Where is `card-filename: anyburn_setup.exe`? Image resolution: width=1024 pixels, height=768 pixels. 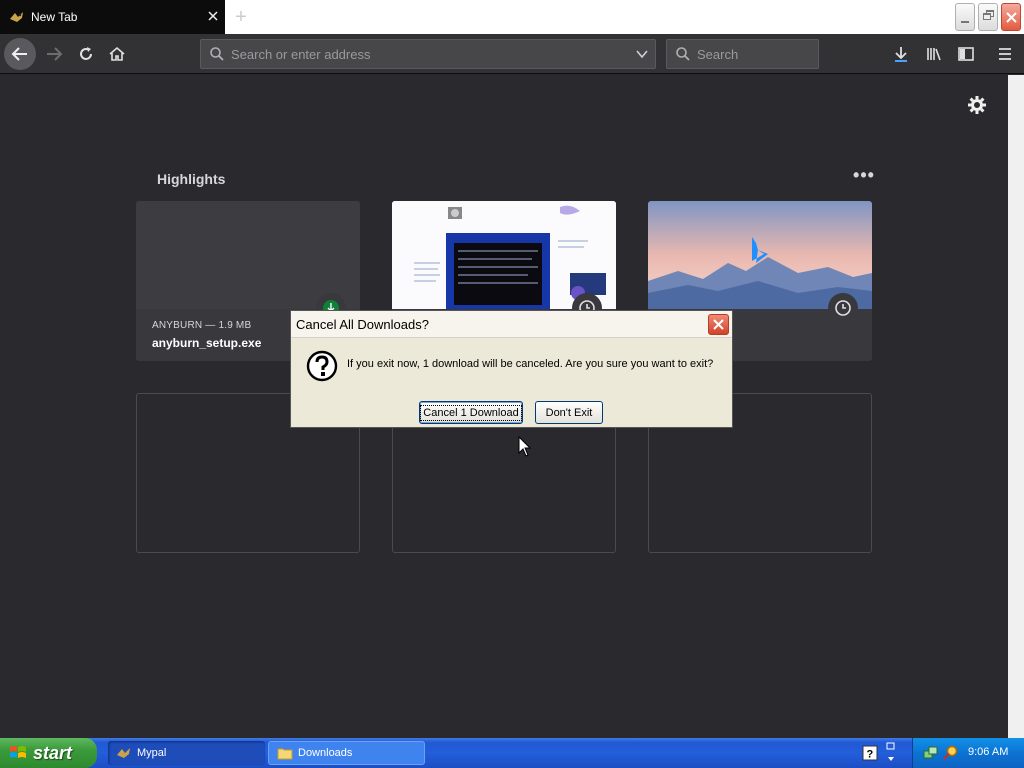
card-filename: anyburn_setup.exe is located at coordinates (207, 343).